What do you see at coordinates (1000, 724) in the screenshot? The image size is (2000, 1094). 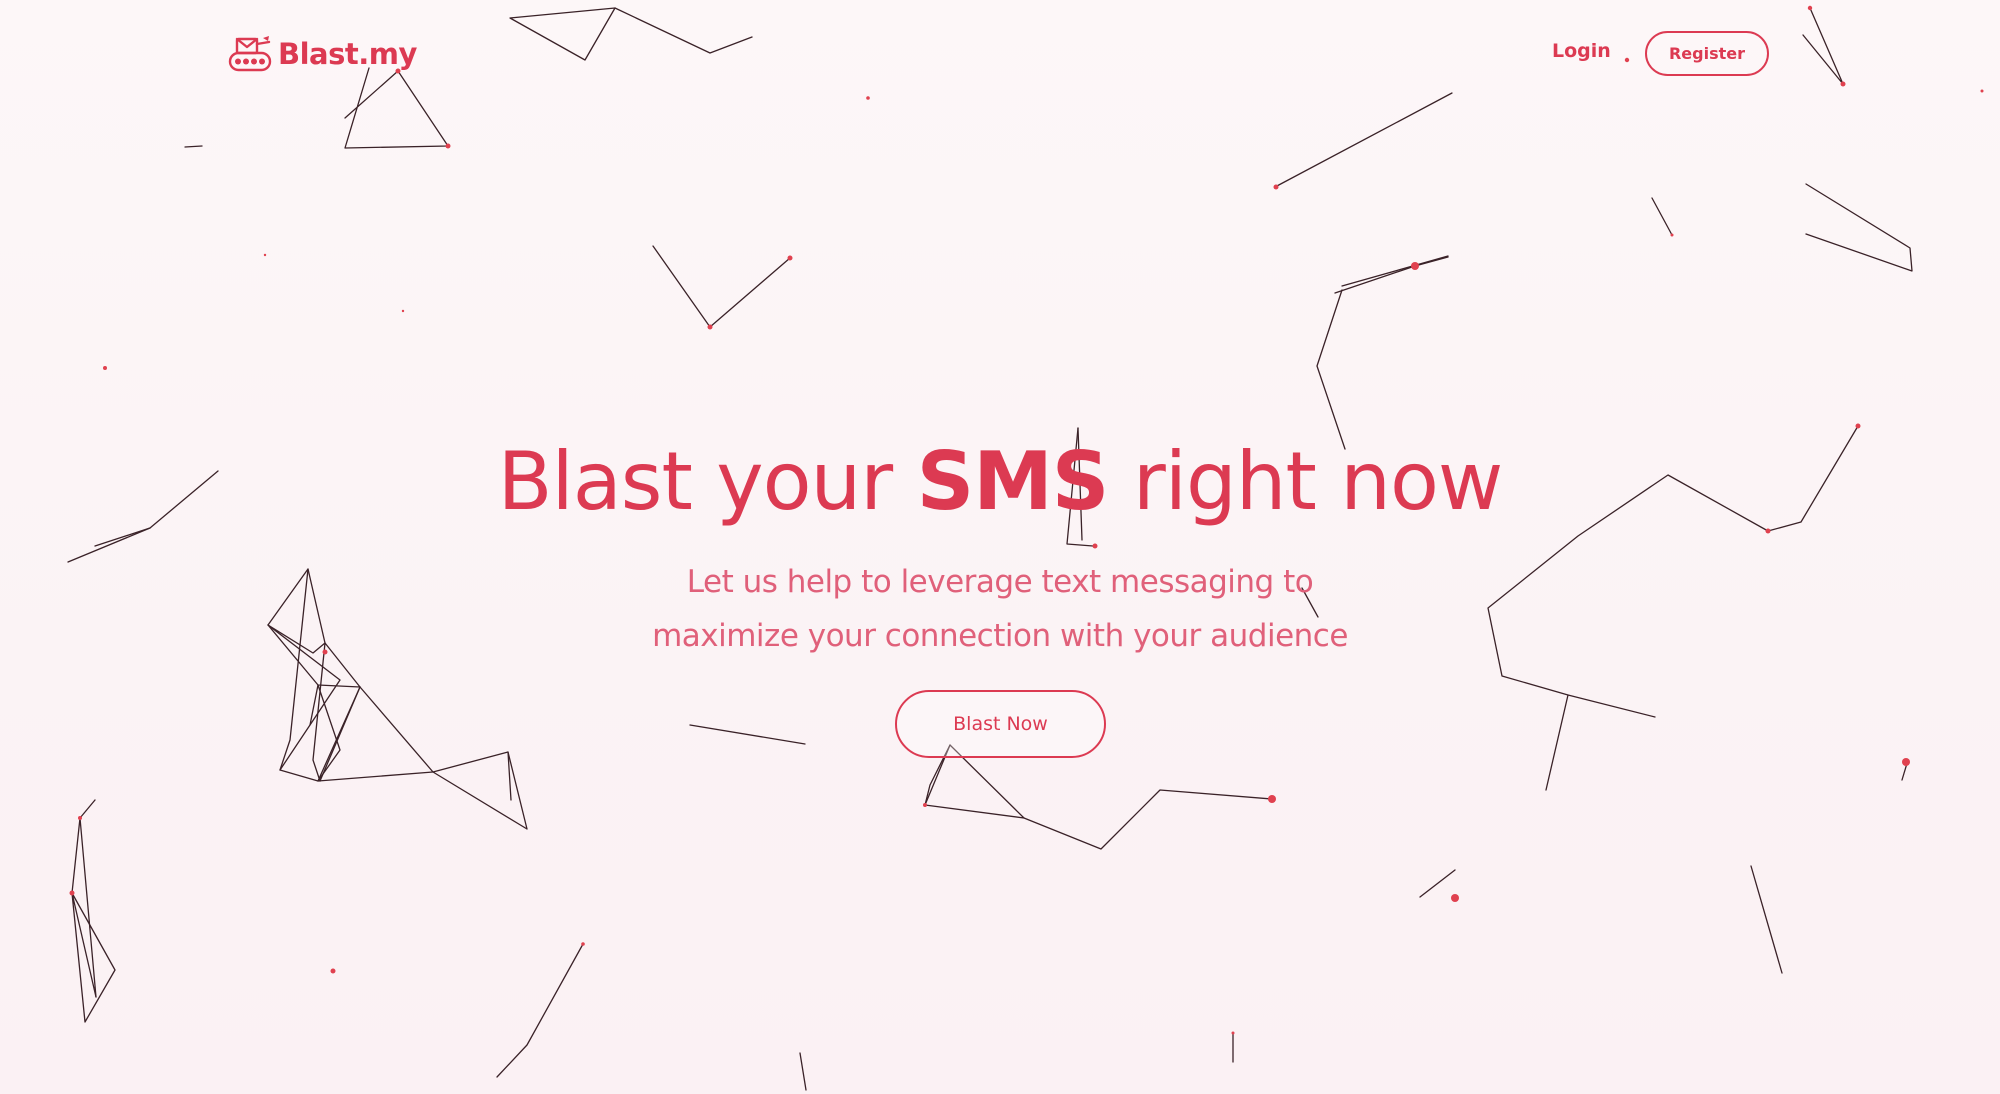 I see `blast-now-button: Blast Now` at bounding box center [1000, 724].